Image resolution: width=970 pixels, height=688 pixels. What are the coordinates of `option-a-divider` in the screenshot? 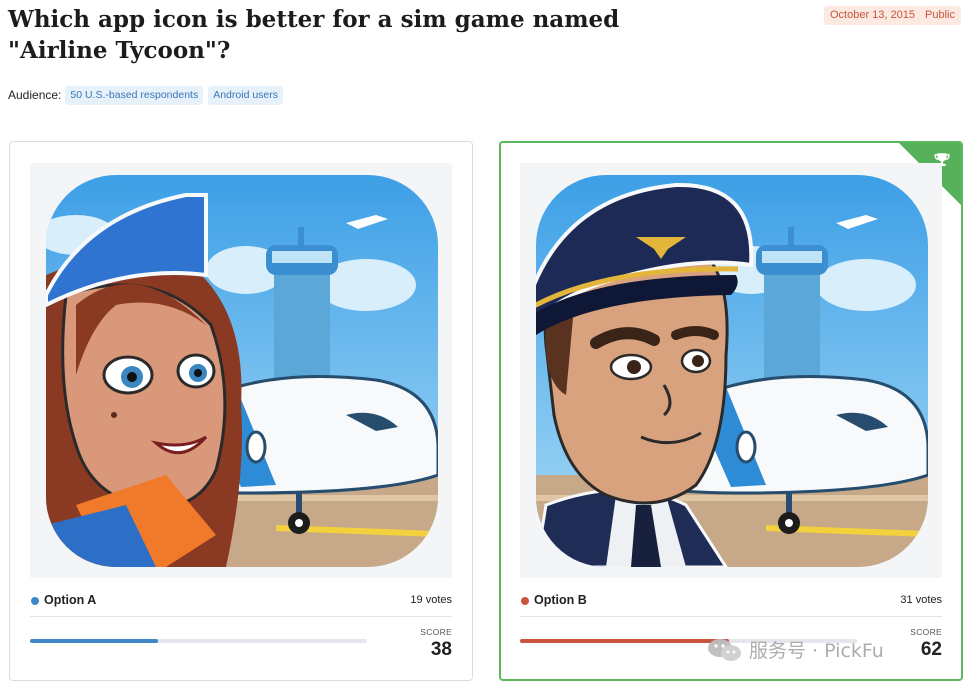 It's located at (241, 616).